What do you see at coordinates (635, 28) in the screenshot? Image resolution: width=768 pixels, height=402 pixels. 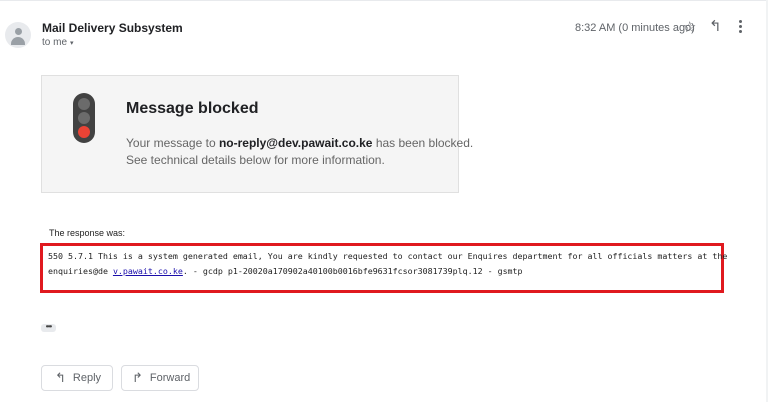 I see `message-timestamp: 8:32 AM (0 minutes ago)` at bounding box center [635, 28].